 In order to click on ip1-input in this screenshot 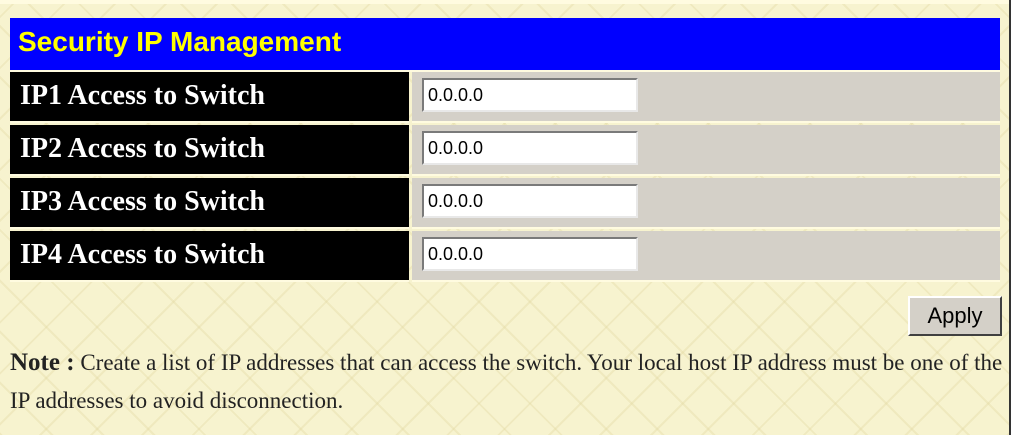, I will do `click(530, 95)`.